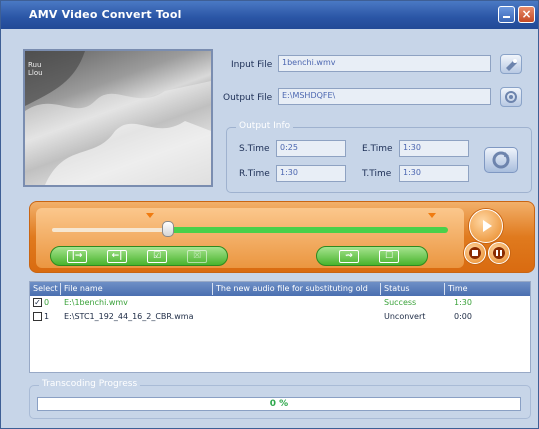 The image size is (539, 429). What do you see at coordinates (254, 174) in the screenshot?
I see `r-time-label: R.Time` at bounding box center [254, 174].